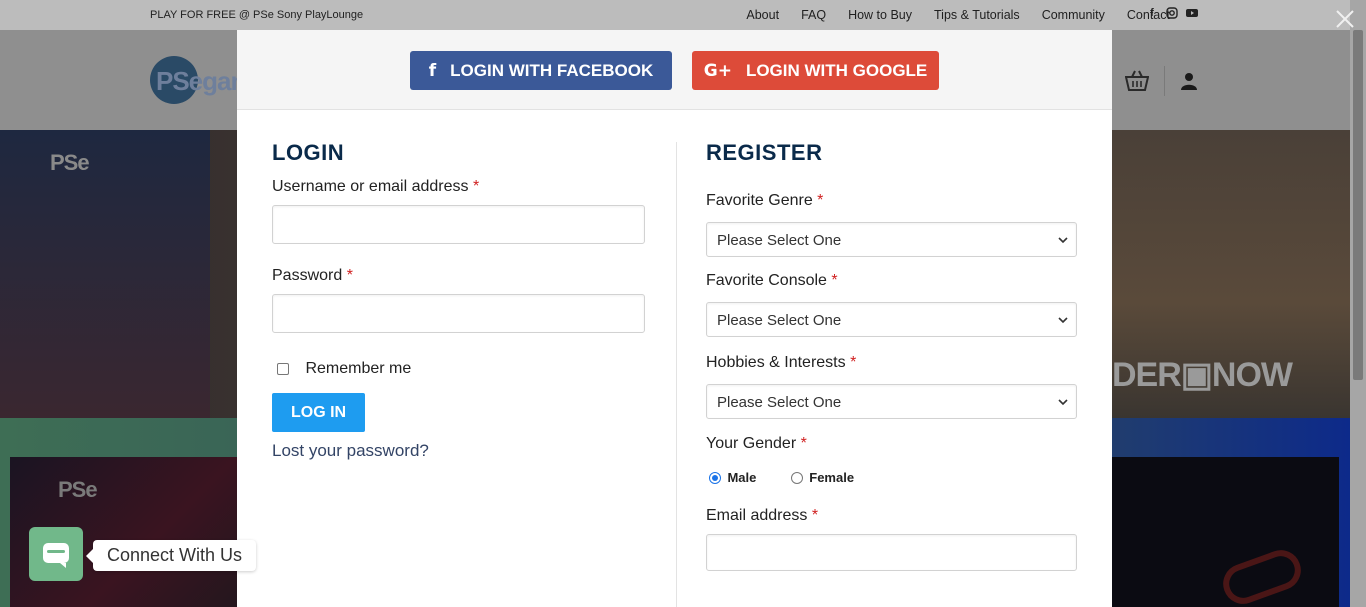  I want to click on google-login-button: G+ LOGIN WITH GOOGLE, so click(815, 70).